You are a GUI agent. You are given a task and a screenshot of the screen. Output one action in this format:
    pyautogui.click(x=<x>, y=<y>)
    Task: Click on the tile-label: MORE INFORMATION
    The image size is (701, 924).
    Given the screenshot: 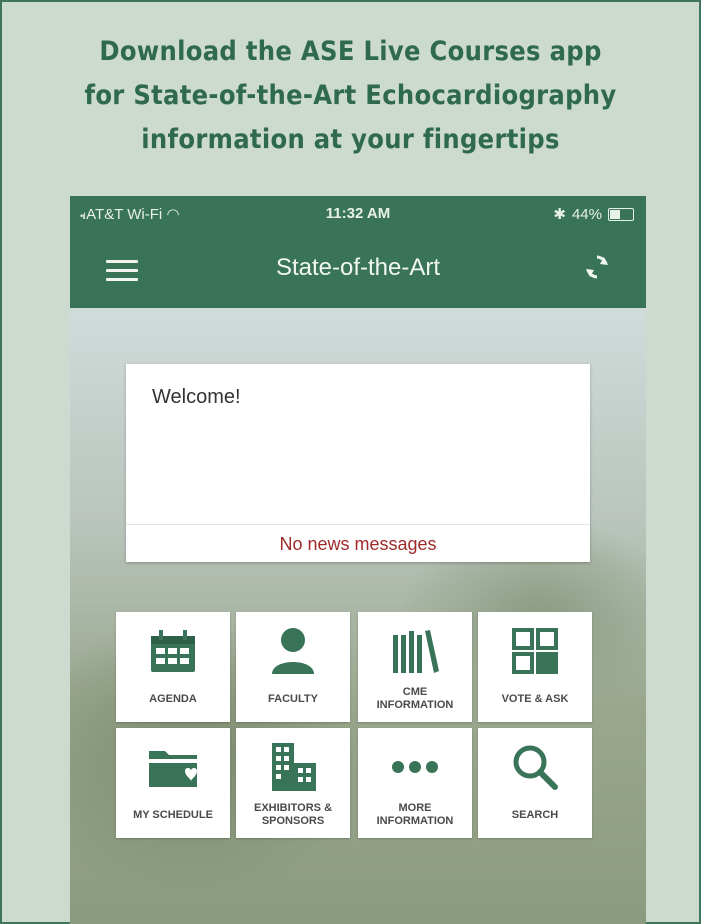 What is the action you would take?
    pyautogui.click(x=415, y=814)
    